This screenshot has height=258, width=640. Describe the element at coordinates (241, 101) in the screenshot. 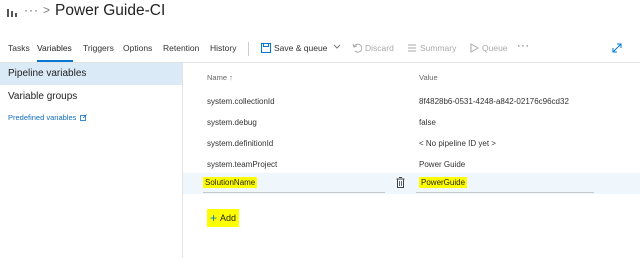

I see `variable-name: system.collectionId` at that location.